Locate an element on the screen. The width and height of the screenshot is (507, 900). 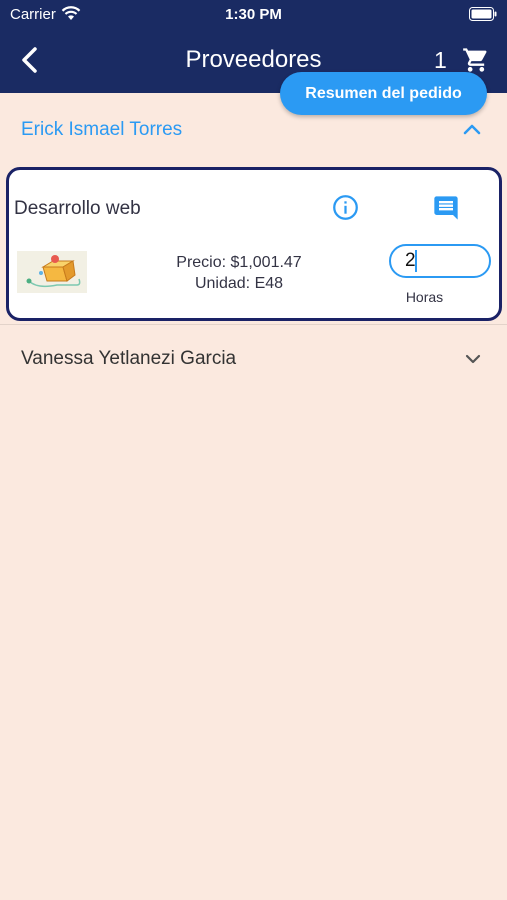
battery-icon is located at coordinates (483, 14).